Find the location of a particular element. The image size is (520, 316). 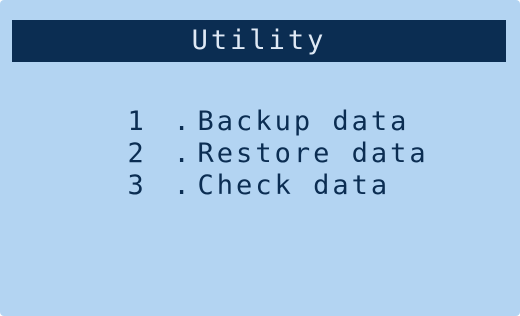

menu-item-number: 3 is located at coordinates (137, 185).